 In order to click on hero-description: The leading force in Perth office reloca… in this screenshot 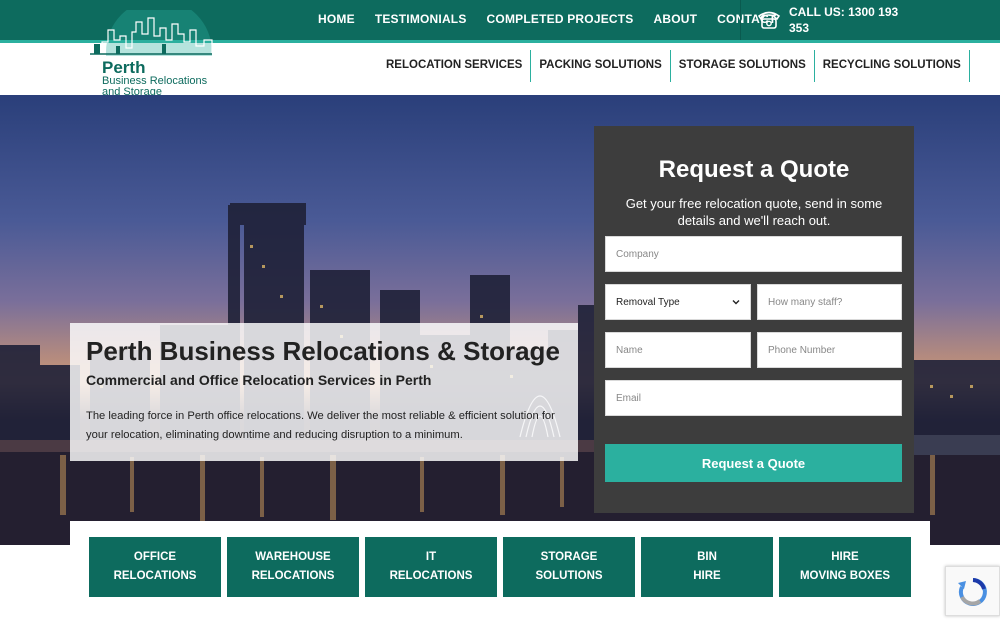, I will do `click(320, 425)`.